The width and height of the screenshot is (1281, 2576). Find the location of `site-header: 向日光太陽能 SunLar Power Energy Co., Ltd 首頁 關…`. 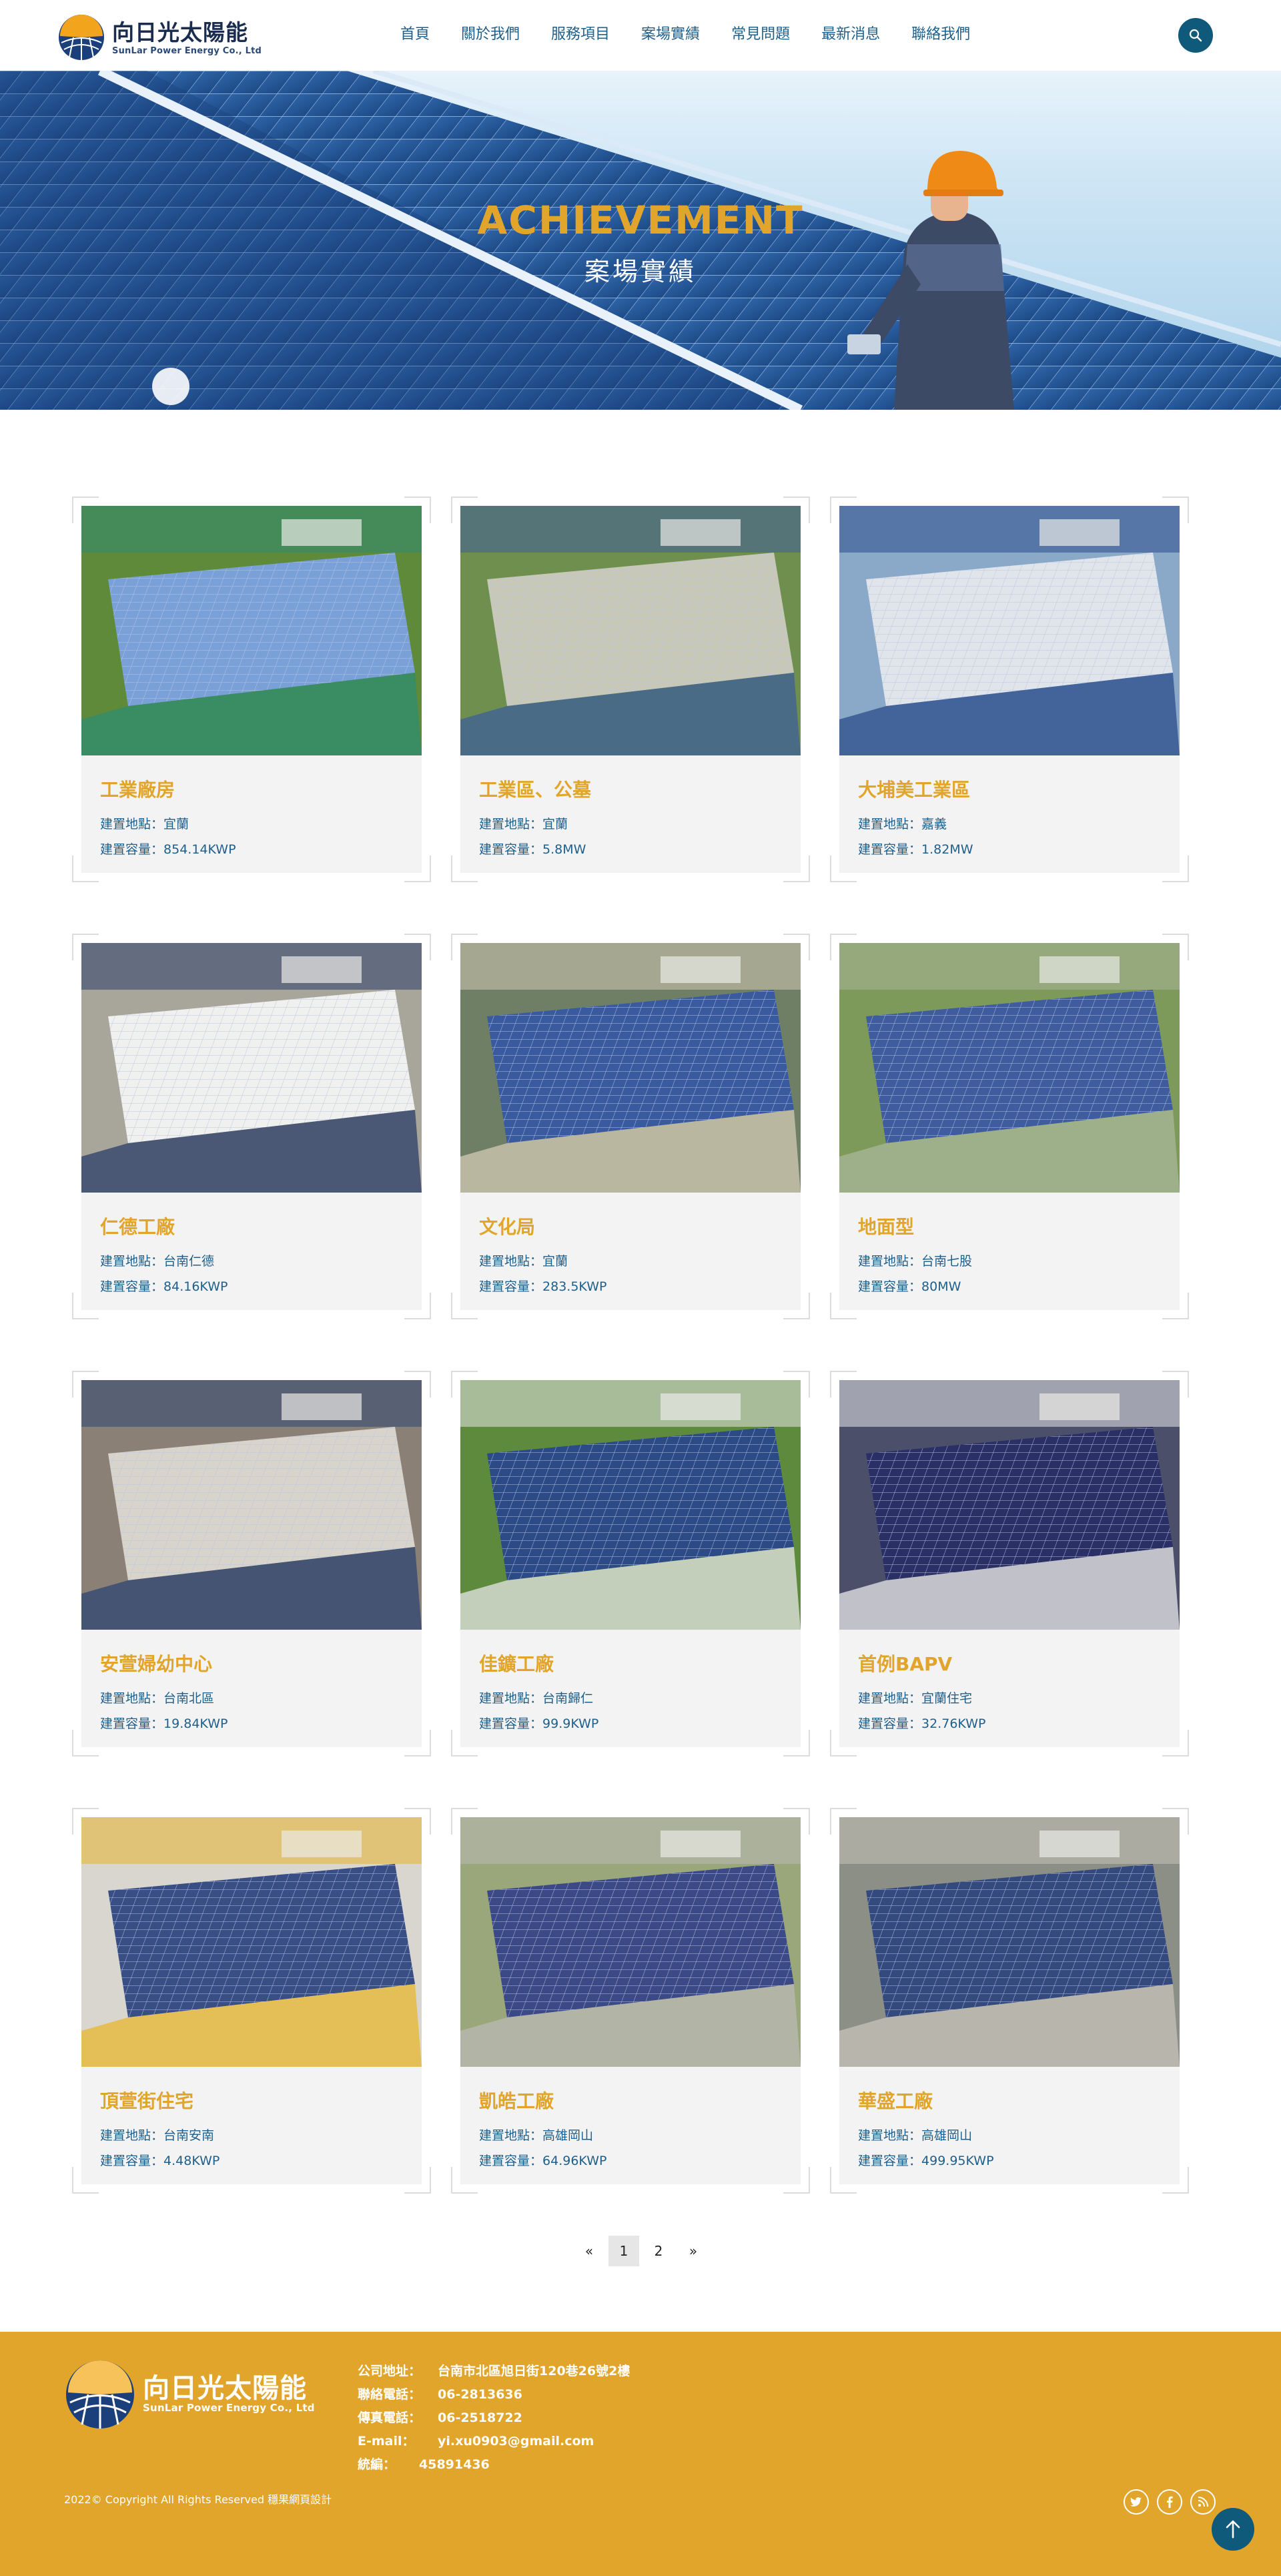

site-header: 向日光太陽能 SunLar Power Energy Co., Ltd 首頁 關… is located at coordinates (641, 35).